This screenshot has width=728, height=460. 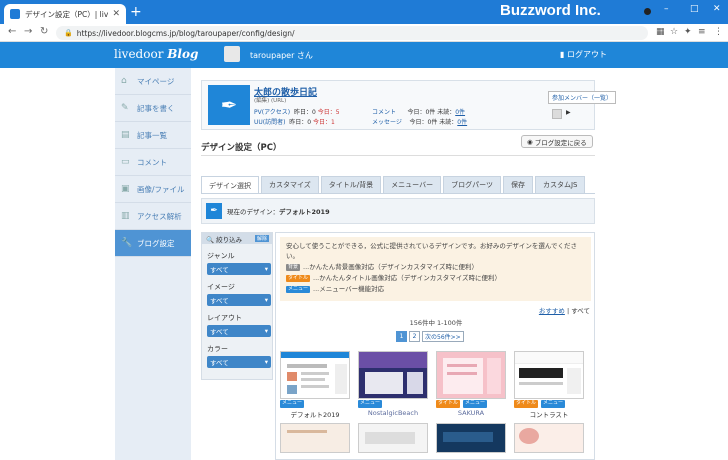 What do you see at coordinates (127, 243) in the screenshot?
I see `wrench-icon: 🔧` at bounding box center [127, 243].